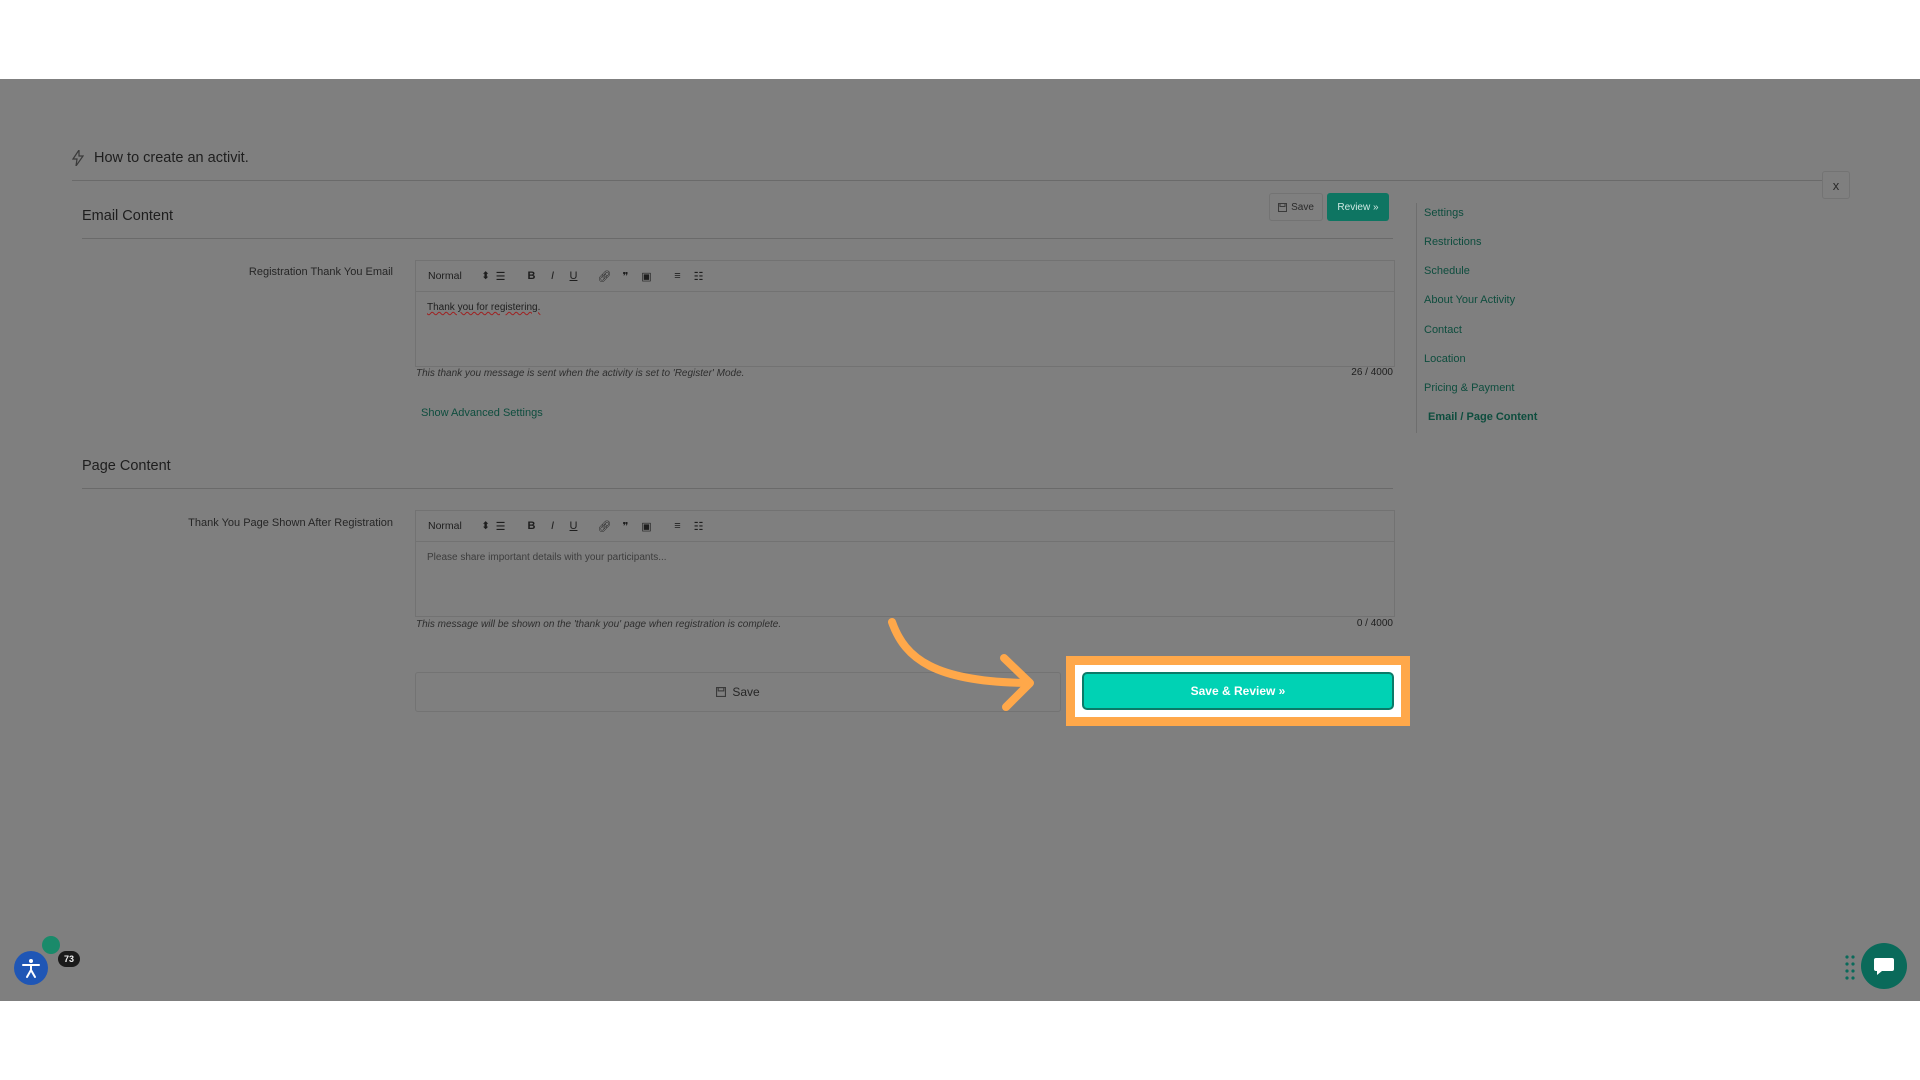 The width and height of the screenshot is (1920, 1080). Describe the element at coordinates (737, 238) in the screenshot. I see `email-section-divider` at that location.